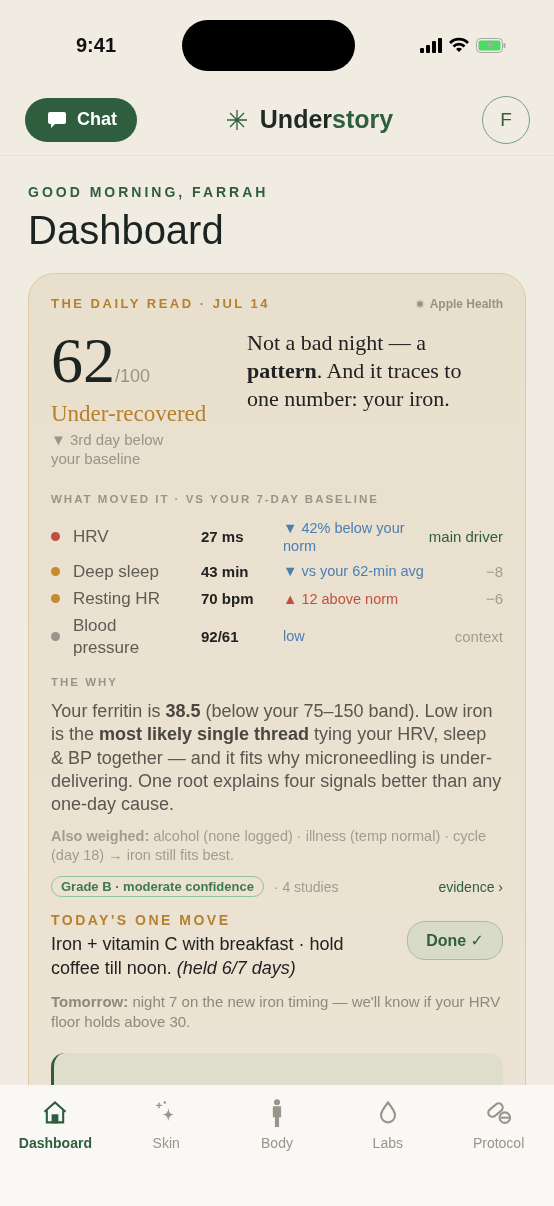 The height and width of the screenshot is (1206, 554). Describe the element at coordinates (106, 636) in the screenshot. I see `metric-name: Blood pressure` at that location.